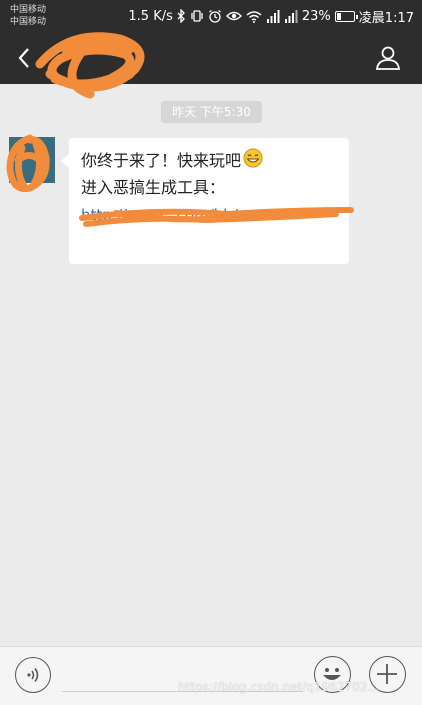  I want to click on bluetooth-icon, so click(181, 16).